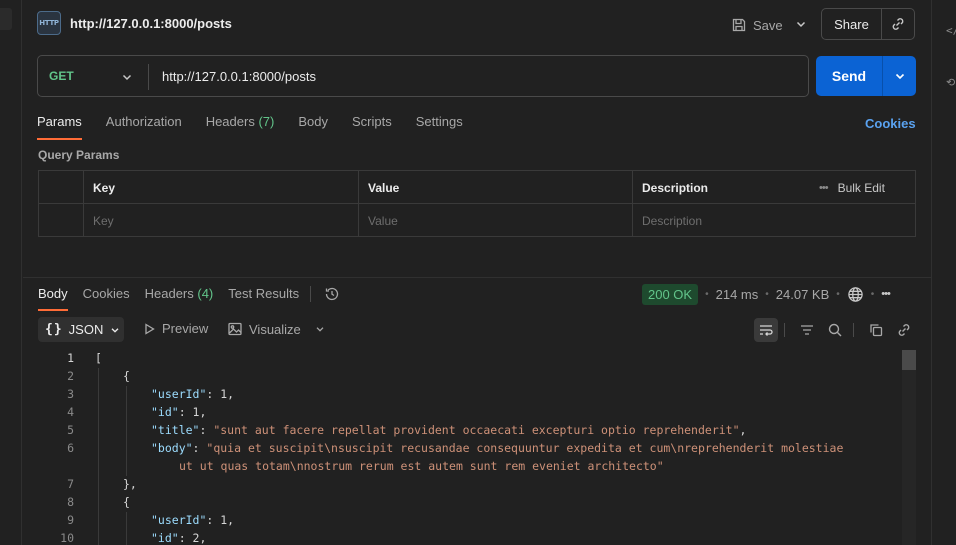 The width and height of the screenshot is (956, 545). Describe the element at coordinates (106, 298) in the screenshot. I see `tab-response-cookies: Cookies` at that location.